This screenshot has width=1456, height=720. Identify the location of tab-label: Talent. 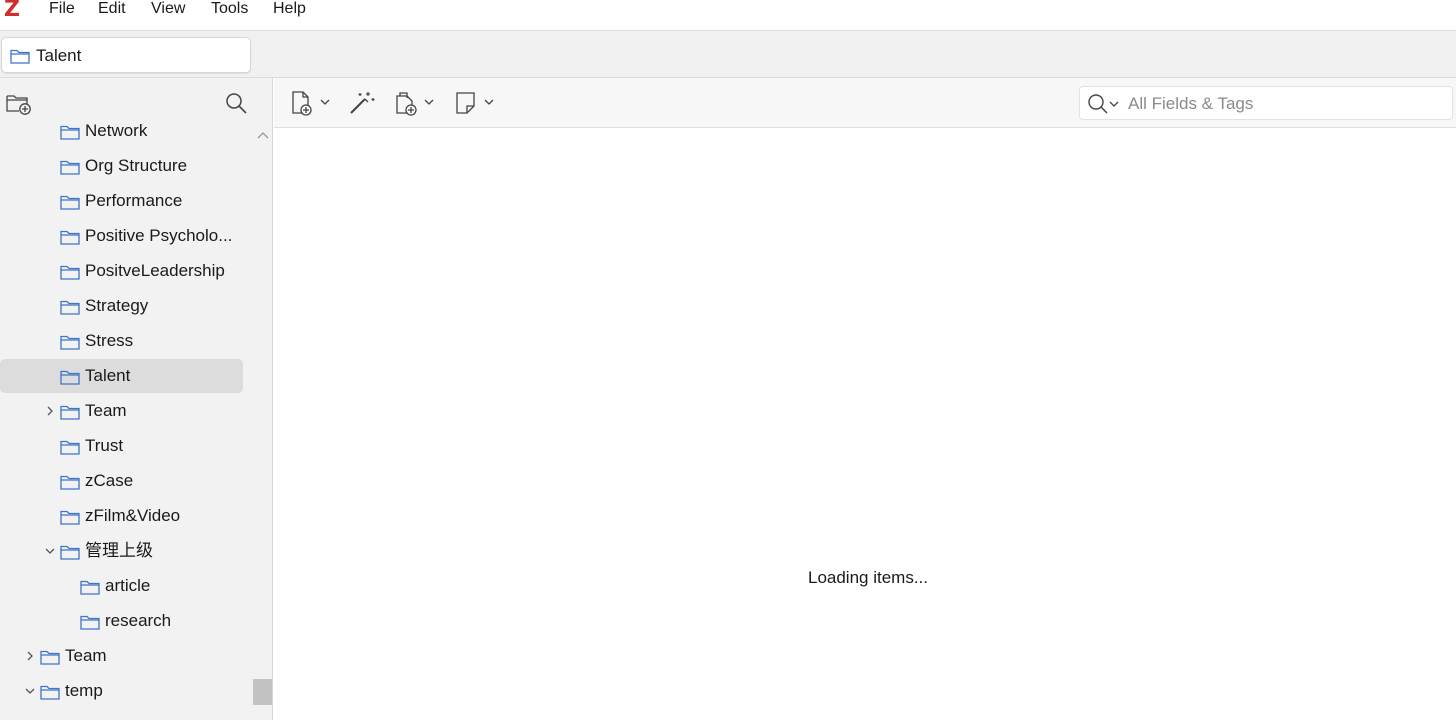
(59, 55).